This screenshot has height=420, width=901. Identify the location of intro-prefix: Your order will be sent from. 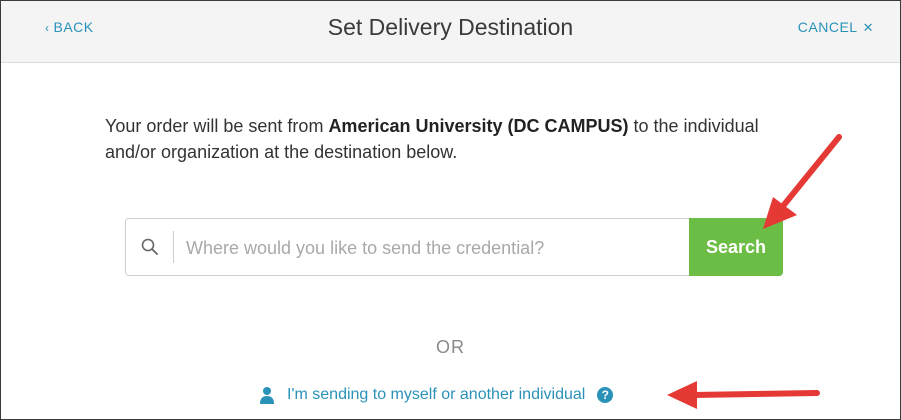
(217, 126).